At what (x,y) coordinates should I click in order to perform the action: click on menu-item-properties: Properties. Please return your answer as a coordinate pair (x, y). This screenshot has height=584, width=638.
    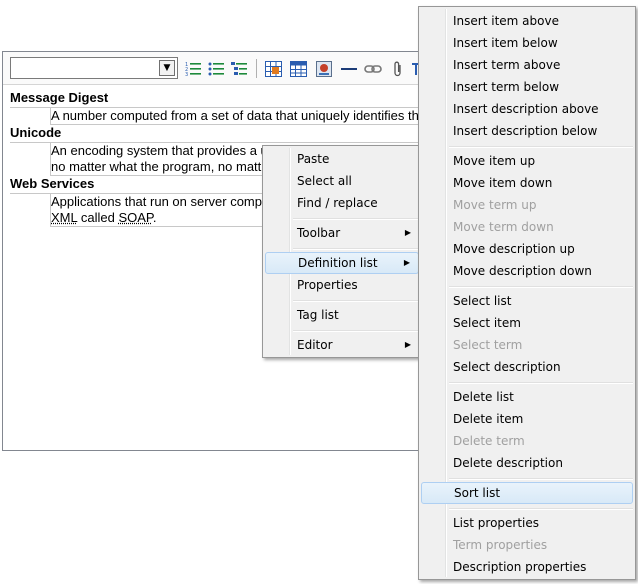
    Looking at the image, I should click on (342, 285).